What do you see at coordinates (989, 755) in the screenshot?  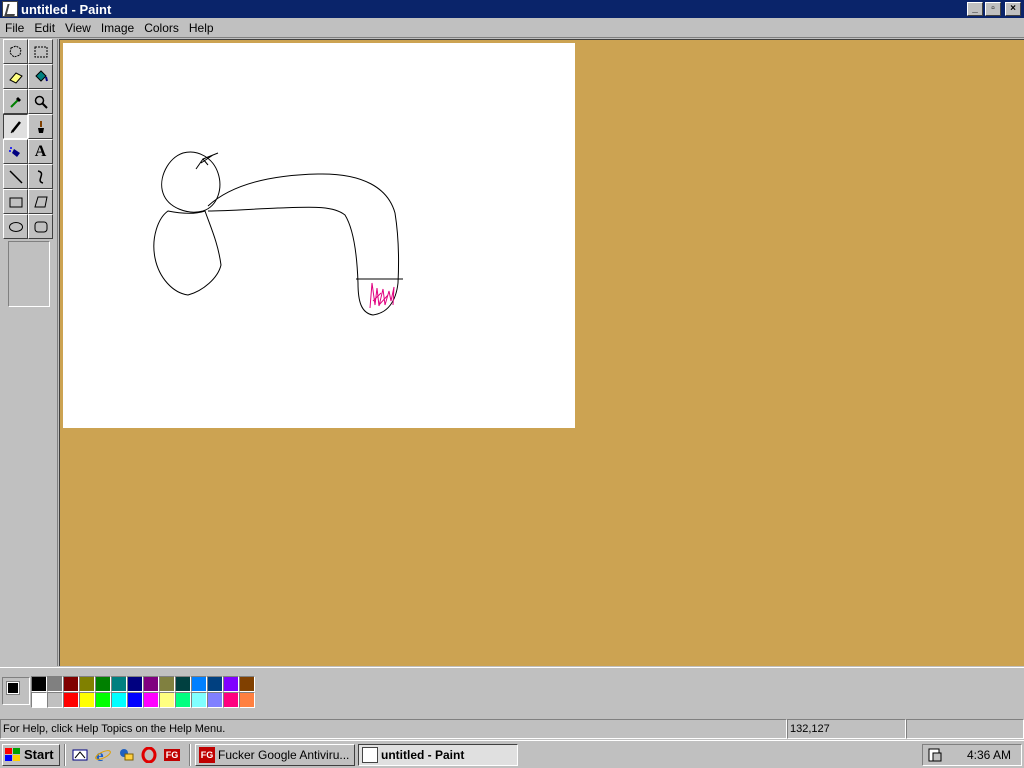 I see `clock: 4:36 AM` at bounding box center [989, 755].